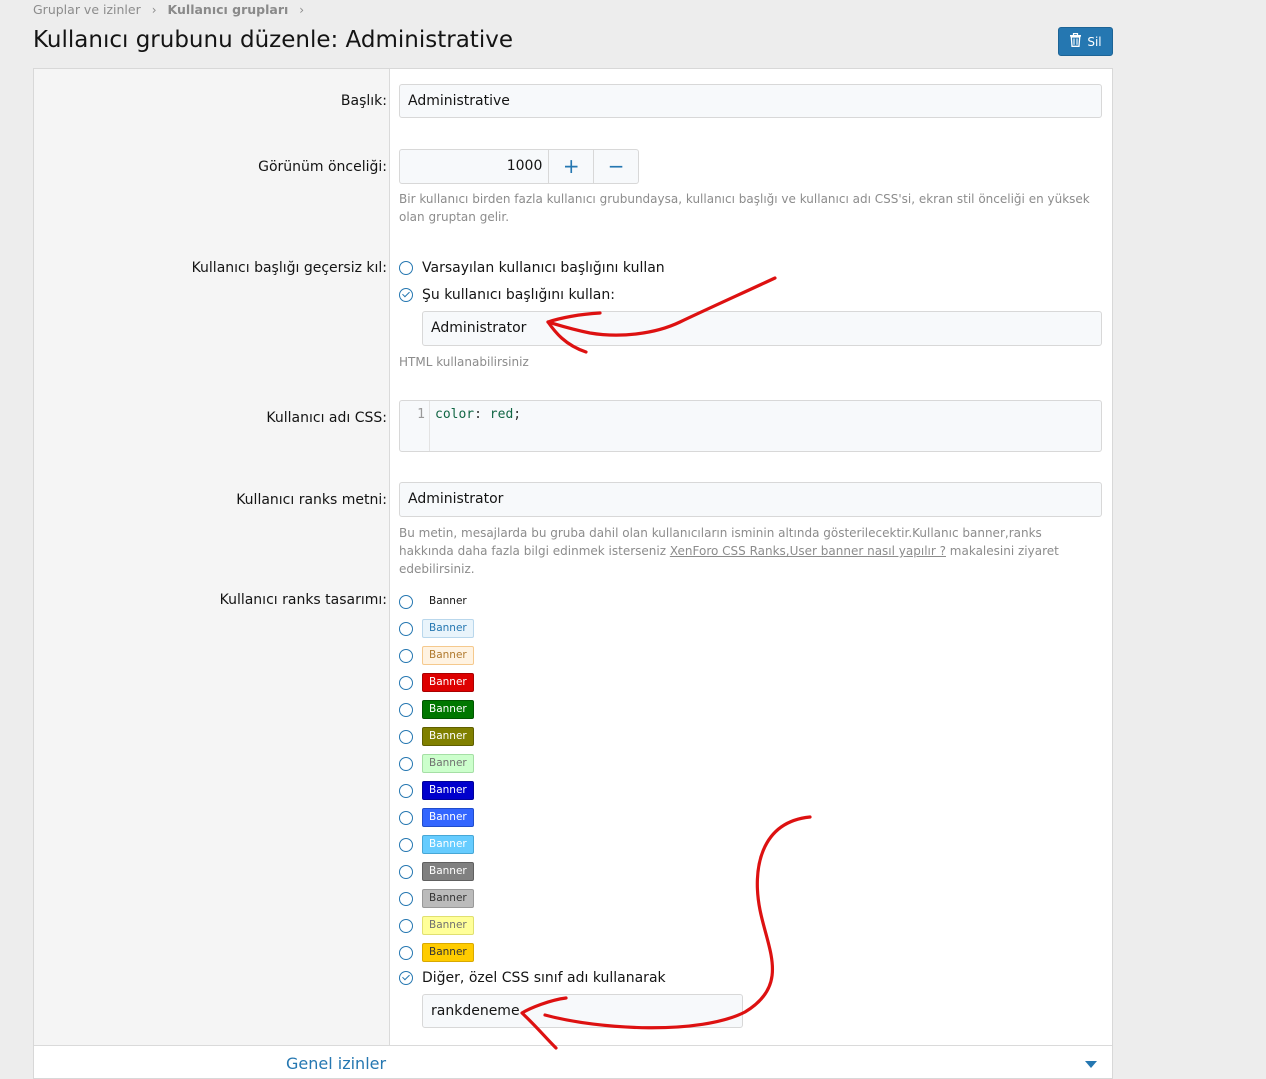  I want to click on rank-text-input: Administrator, so click(750, 499).